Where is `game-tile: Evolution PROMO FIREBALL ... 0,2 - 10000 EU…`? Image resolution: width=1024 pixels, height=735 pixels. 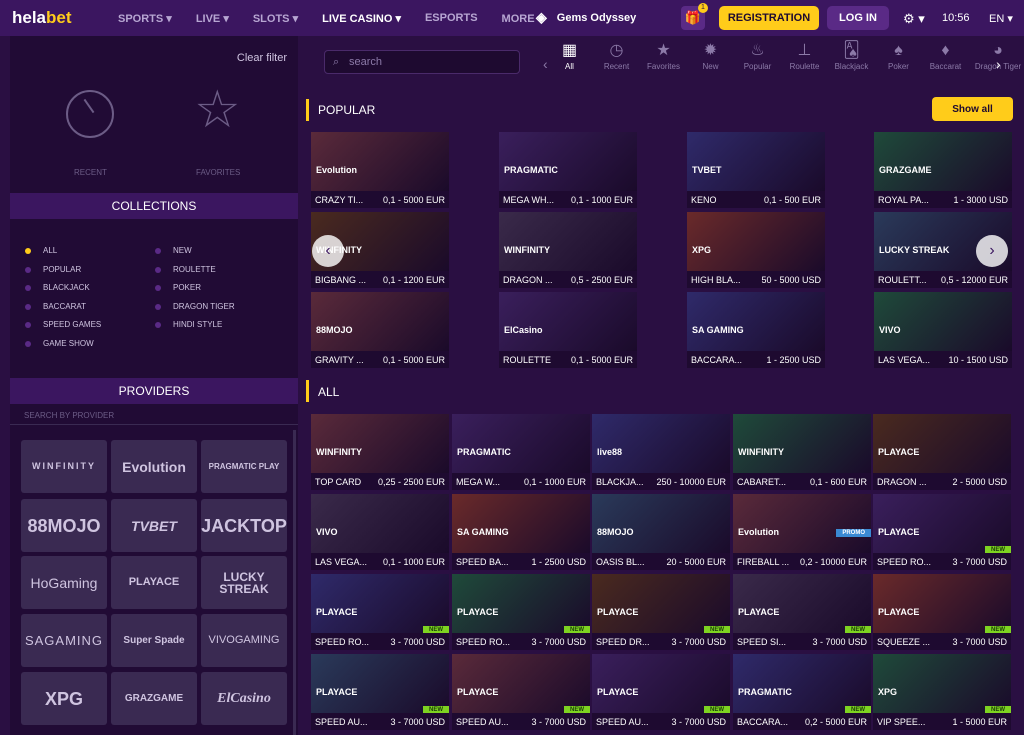 game-tile: Evolution PROMO FIREBALL ... 0,2 - 10000 EU… is located at coordinates (802, 532).